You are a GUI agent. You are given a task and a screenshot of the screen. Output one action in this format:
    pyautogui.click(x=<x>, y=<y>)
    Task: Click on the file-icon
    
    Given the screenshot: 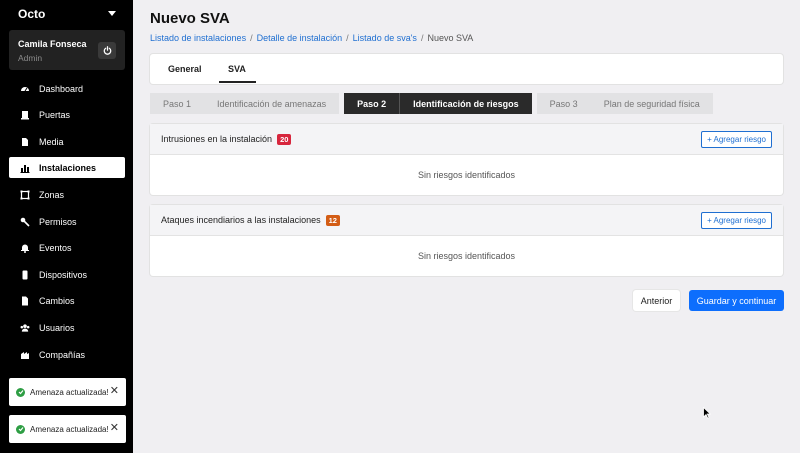 What is the action you would take?
    pyautogui.click(x=25, y=301)
    